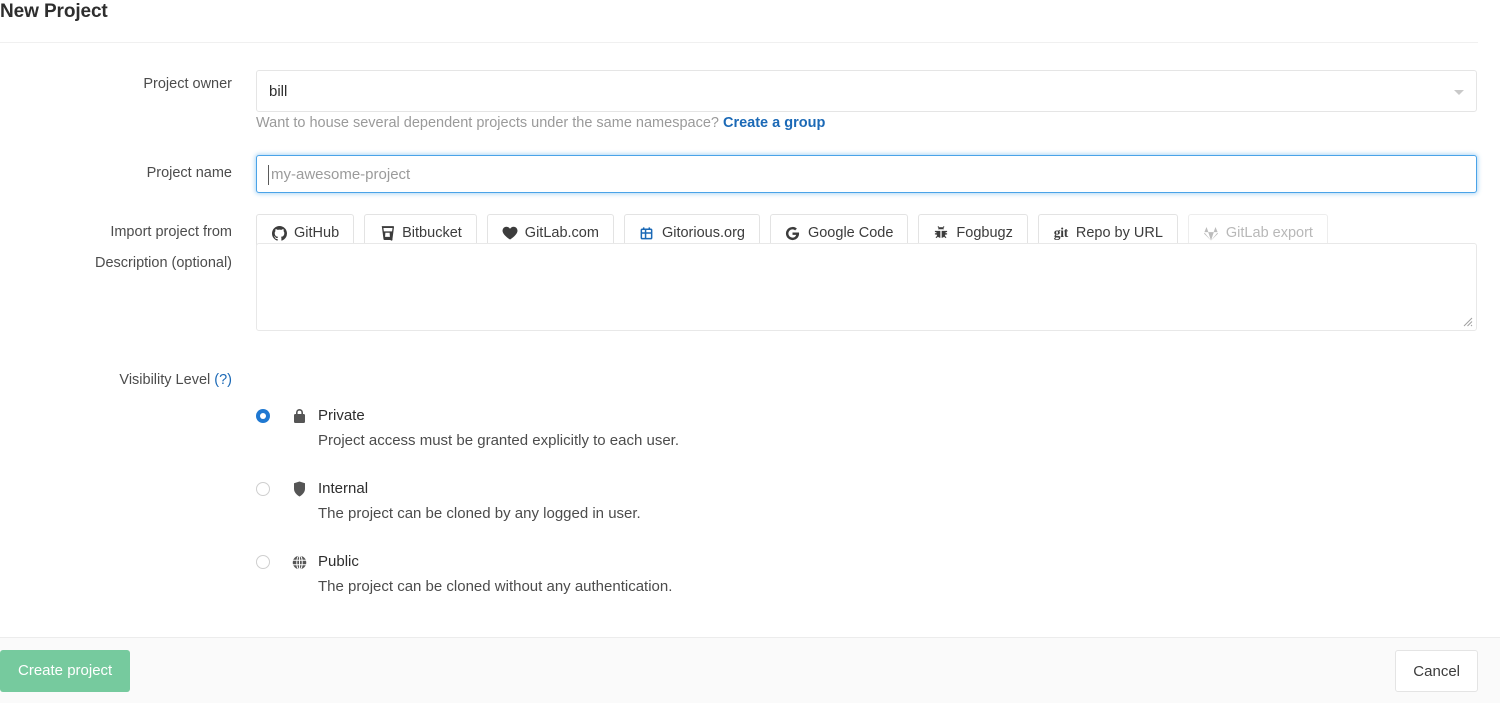 The width and height of the screenshot is (1500, 703). I want to click on import-button-label: GitHub, so click(317, 232).